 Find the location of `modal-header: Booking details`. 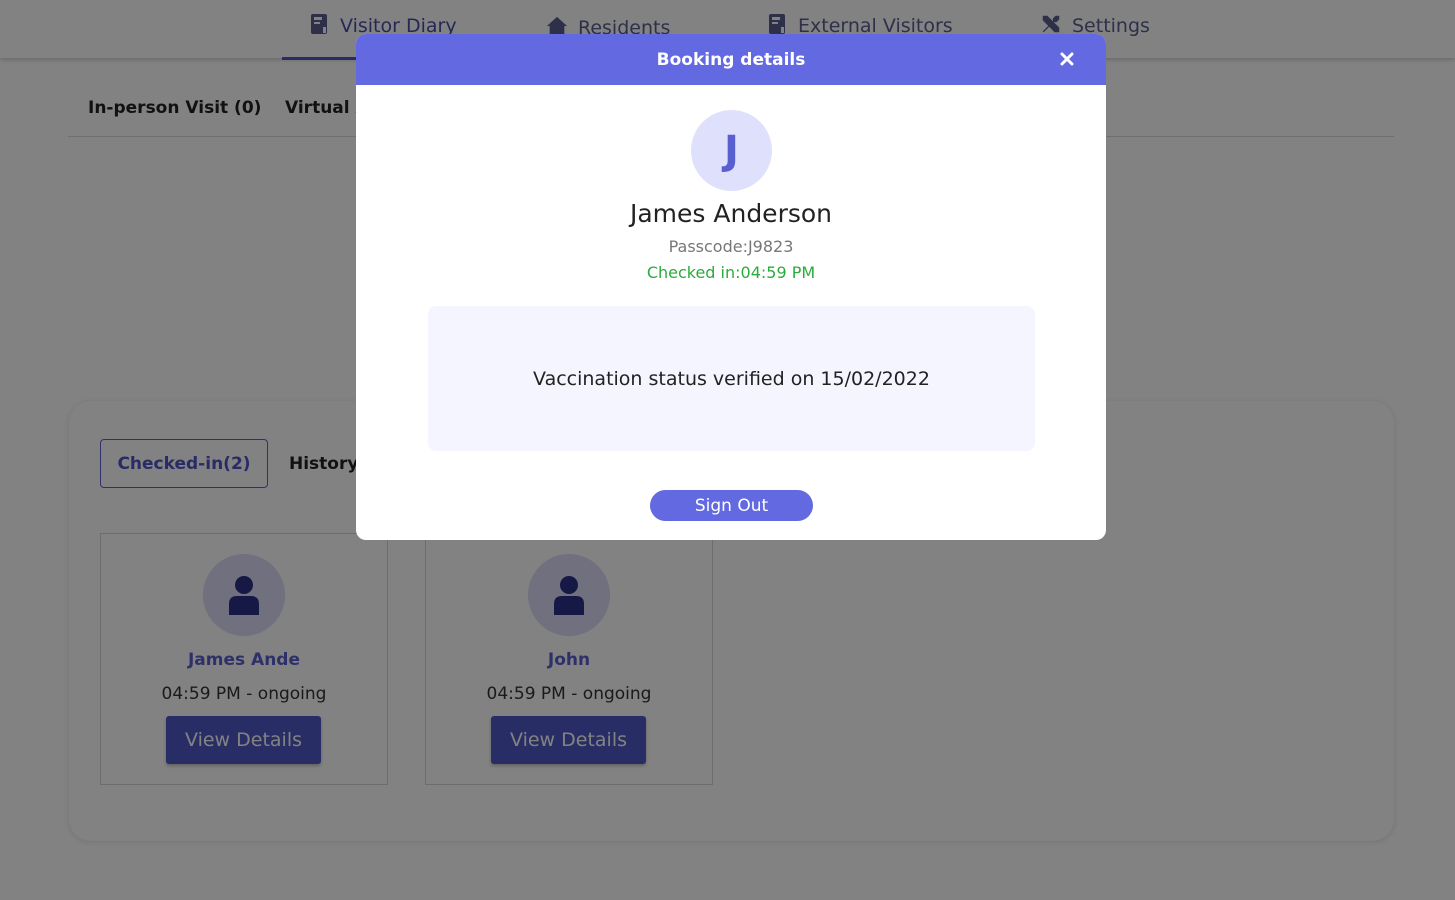

modal-header: Booking details is located at coordinates (731, 59).